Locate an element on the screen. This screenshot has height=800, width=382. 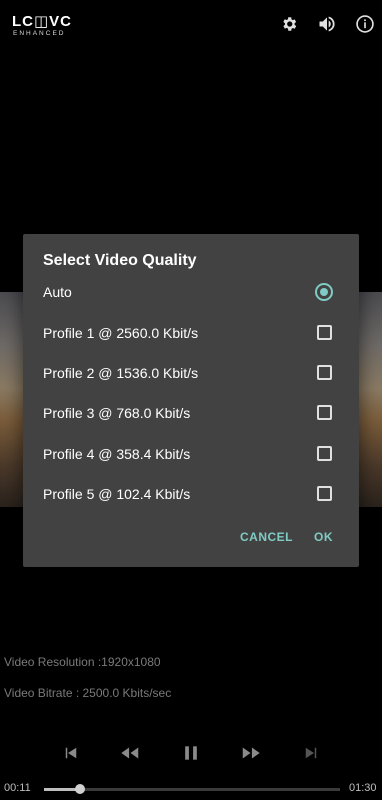
pause-icon is located at coordinates (191, 753).